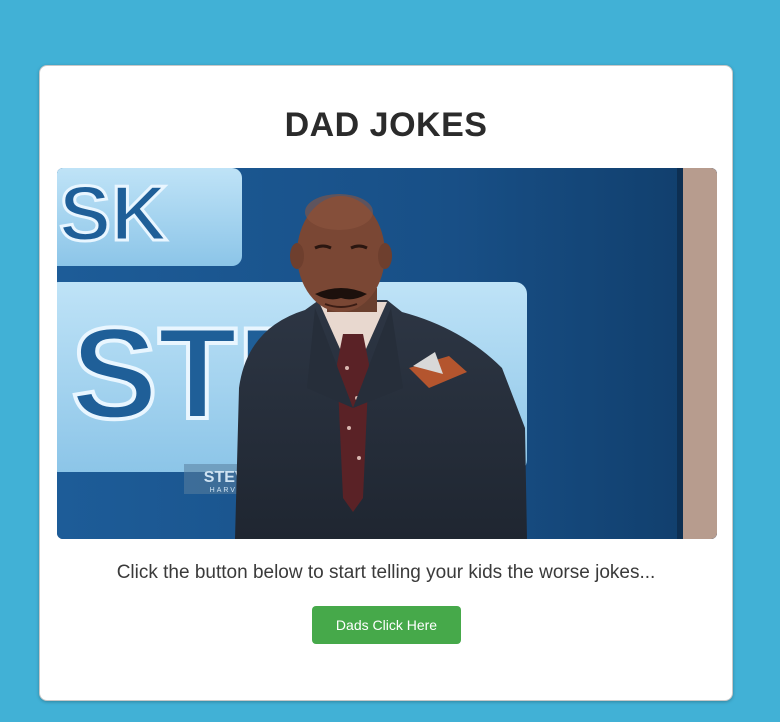 This screenshot has width=780, height=722. I want to click on page-title: DAD JOKES, so click(386, 125).